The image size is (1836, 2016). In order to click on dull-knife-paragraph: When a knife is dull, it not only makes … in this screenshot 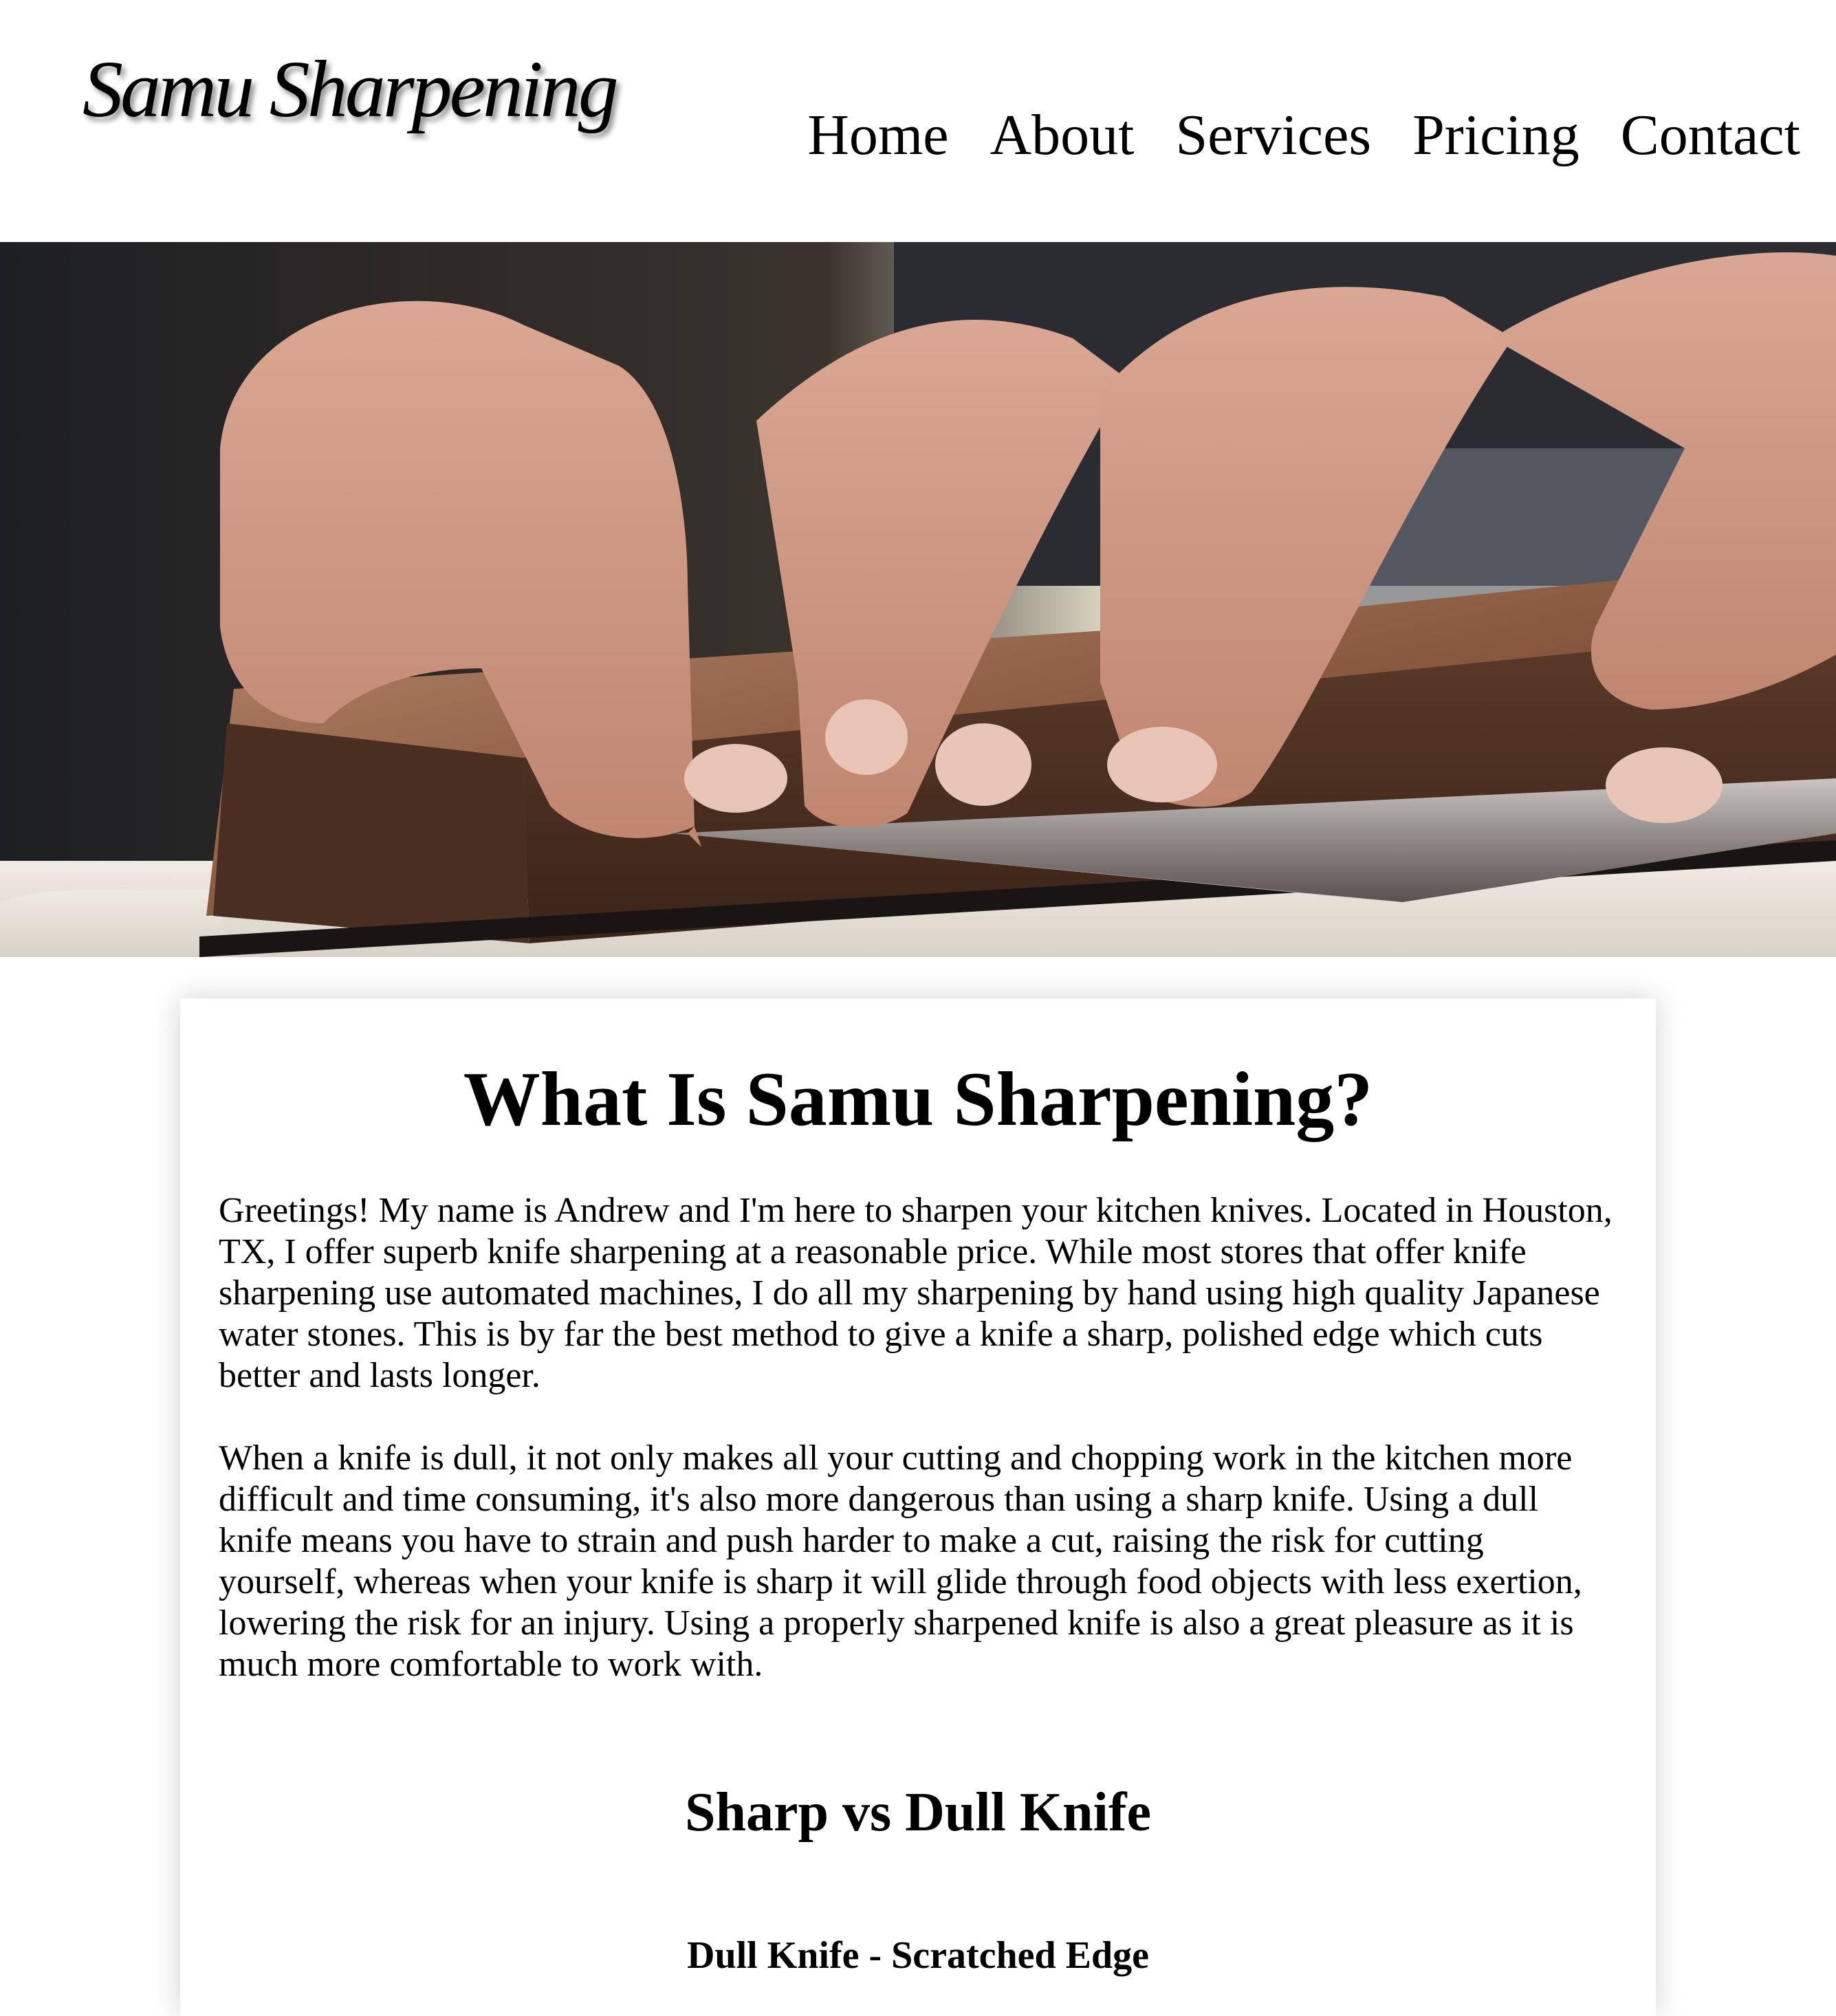, I will do `click(900, 1562)`.